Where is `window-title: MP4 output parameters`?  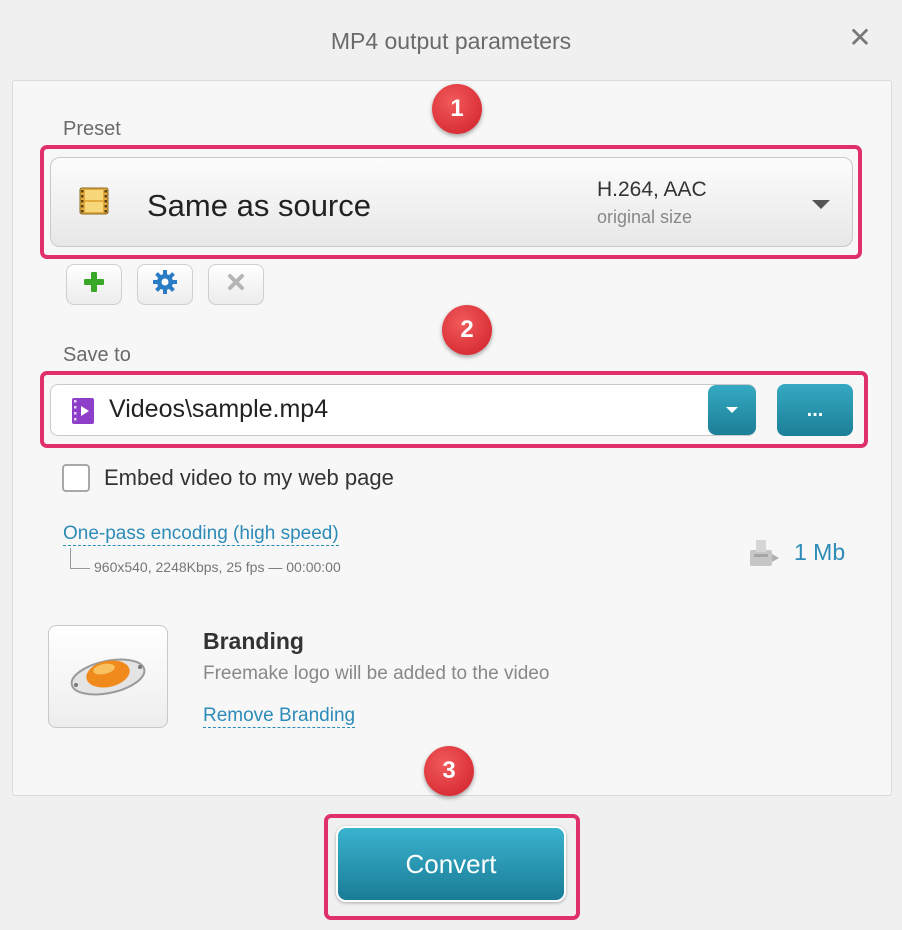 window-title: MP4 output parameters is located at coordinates (451, 41).